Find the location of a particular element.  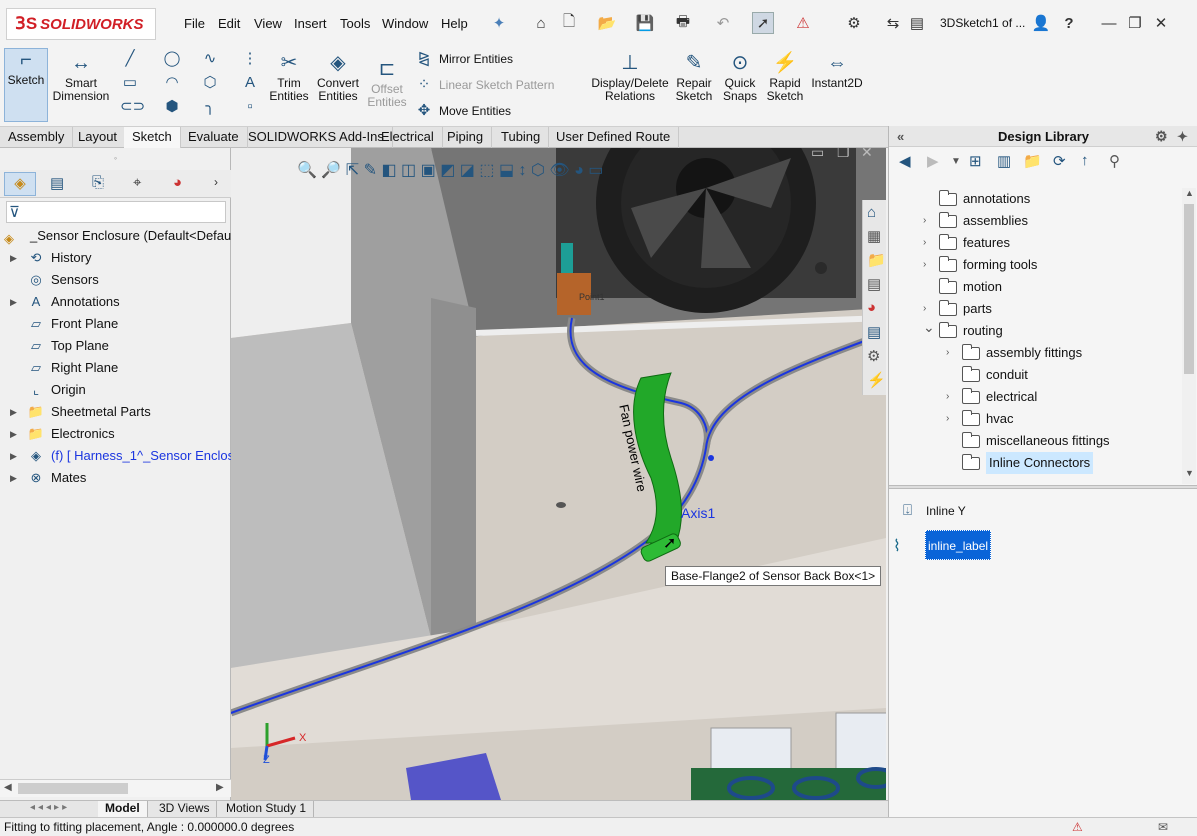

tree-root: ◈ _Sensor Enclosure (Default<Default_D is located at coordinates (127, 236).